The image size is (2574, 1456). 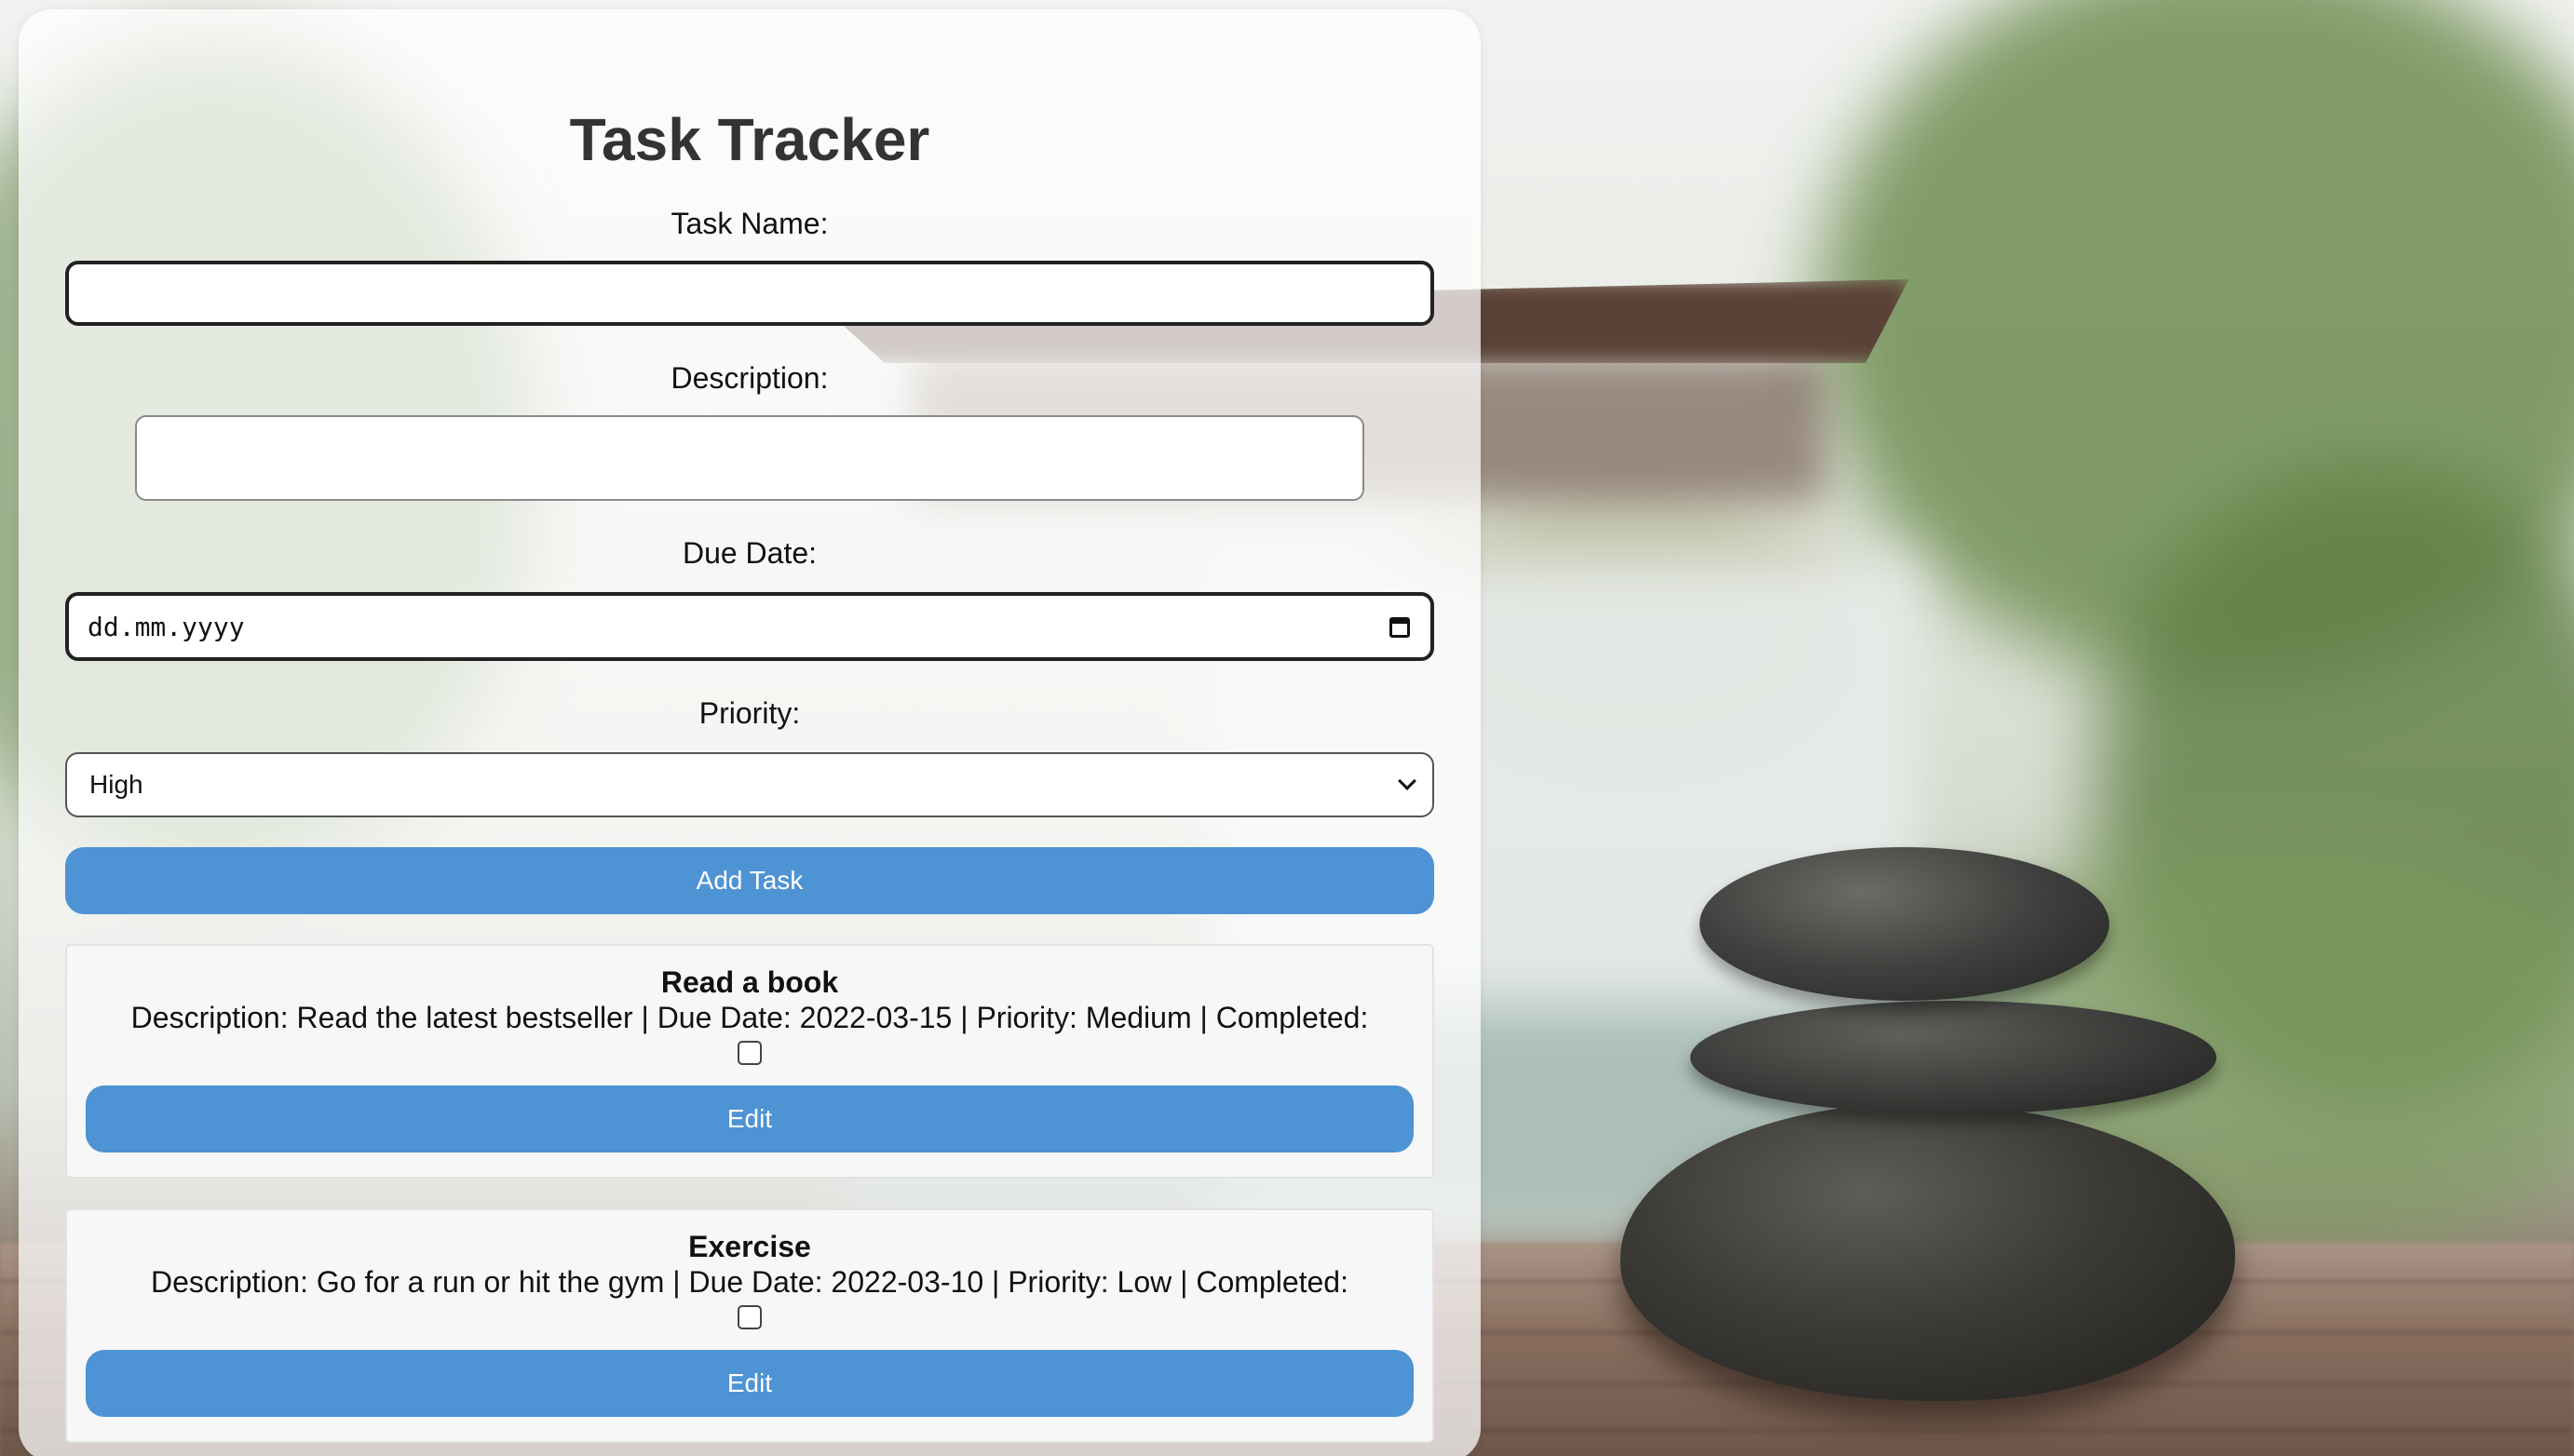 What do you see at coordinates (749, 626) in the screenshot?
I see `due-date-input: dd.mm.yyyy` at bounding box center [749, 626].